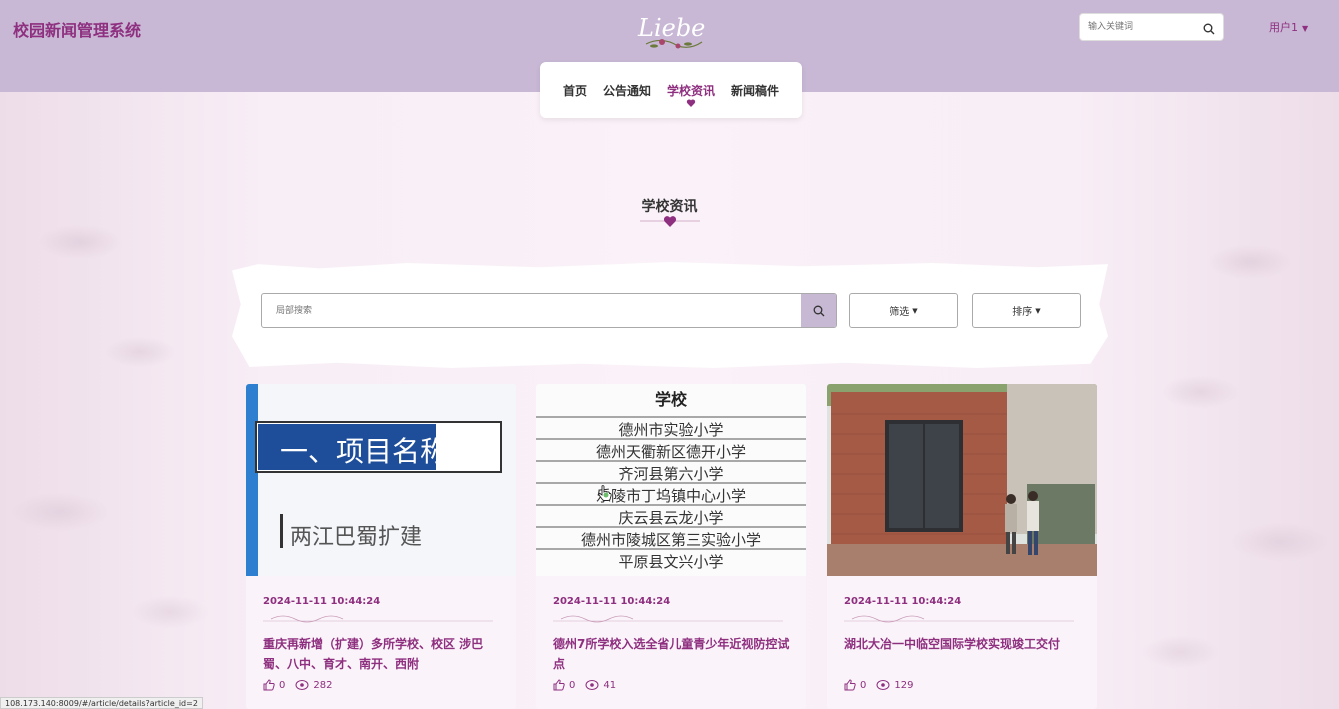 This screenshot has height=709, width=1339. What do you see at coordinates (673, 654) in the screenshot?
I see `card-title: 德州7所学校入选全省儿童青少年近视防控试点` at bounding box center [673, 654].